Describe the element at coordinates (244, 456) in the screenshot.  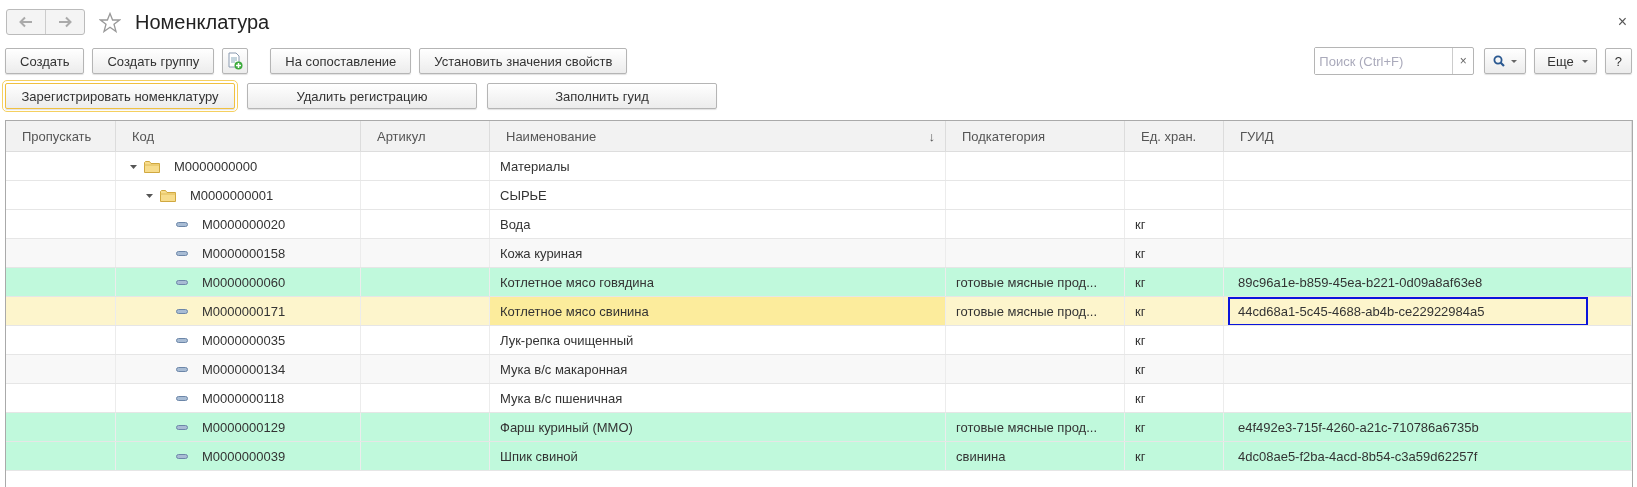
I see `table-cell: M0000000039` at that location.